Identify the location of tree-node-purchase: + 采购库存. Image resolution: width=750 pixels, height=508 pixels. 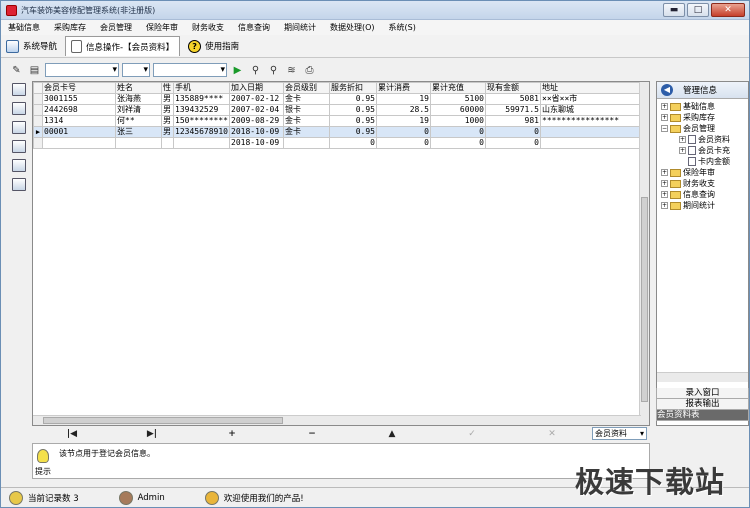
(702, 117).